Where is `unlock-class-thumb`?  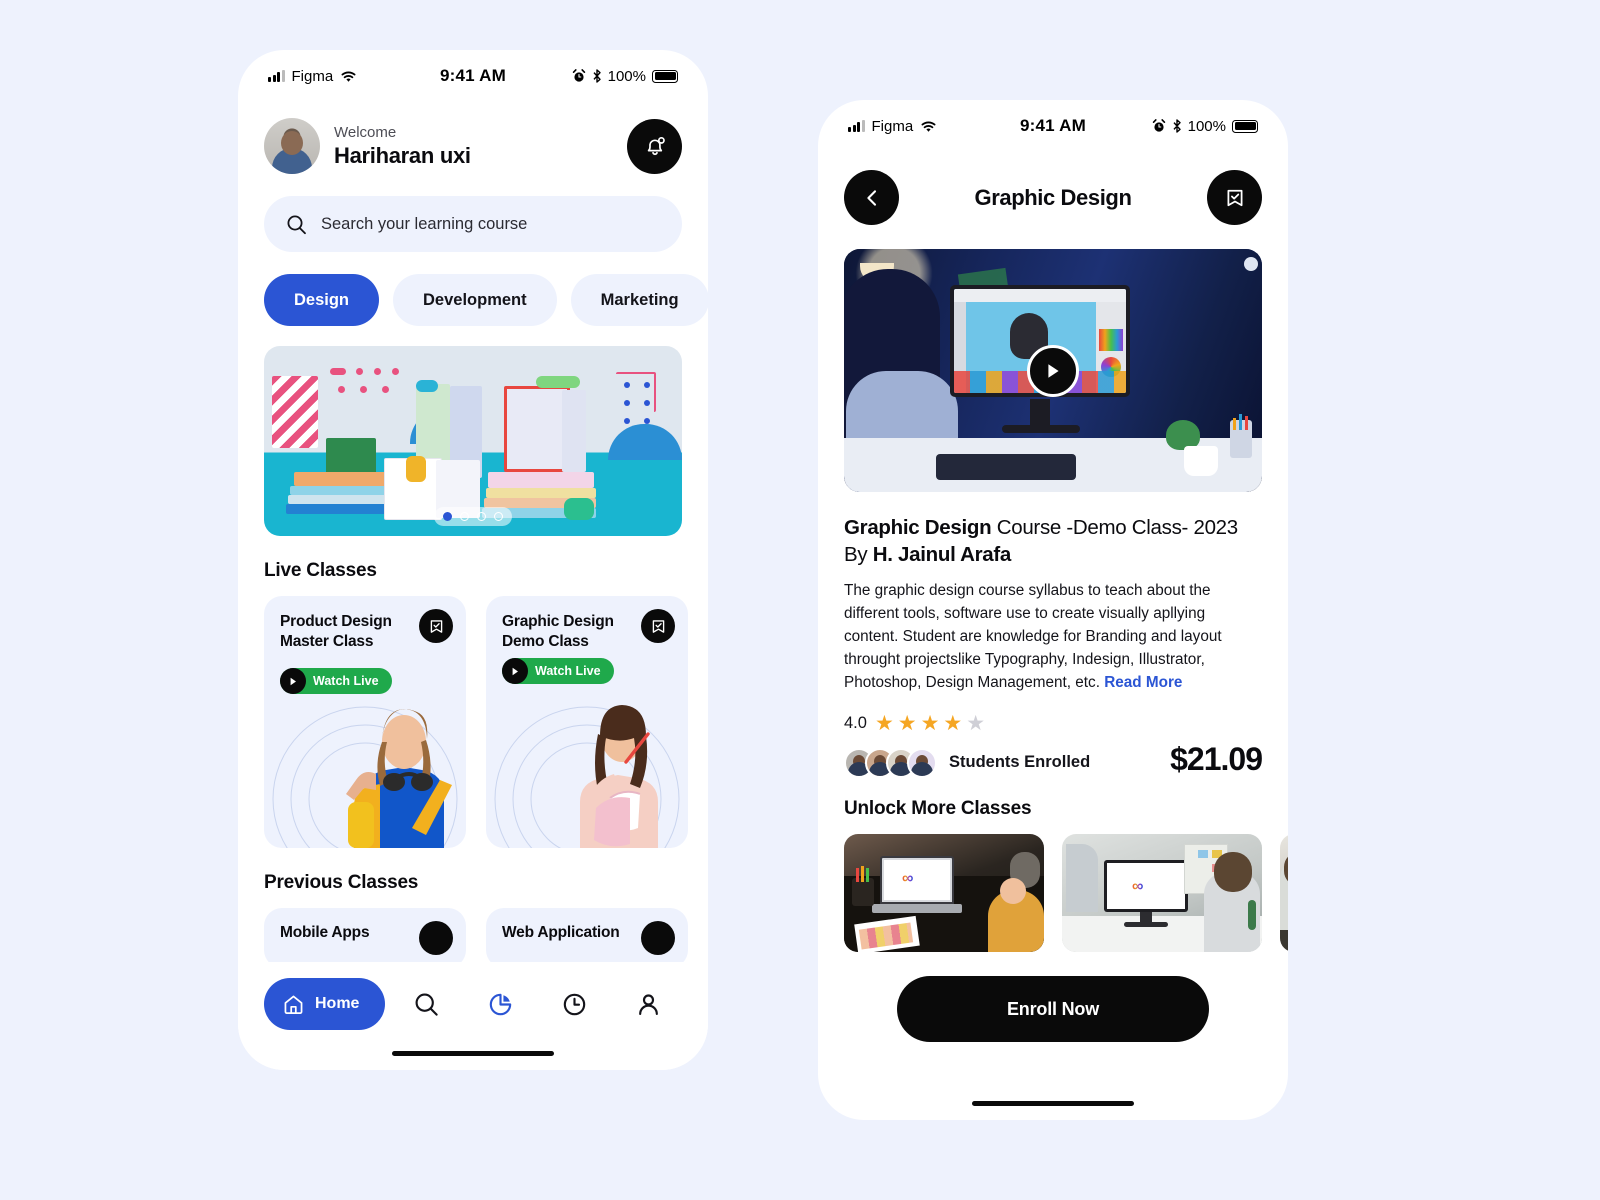 unlock-class-thumb is located at coordinates (1284, 892).